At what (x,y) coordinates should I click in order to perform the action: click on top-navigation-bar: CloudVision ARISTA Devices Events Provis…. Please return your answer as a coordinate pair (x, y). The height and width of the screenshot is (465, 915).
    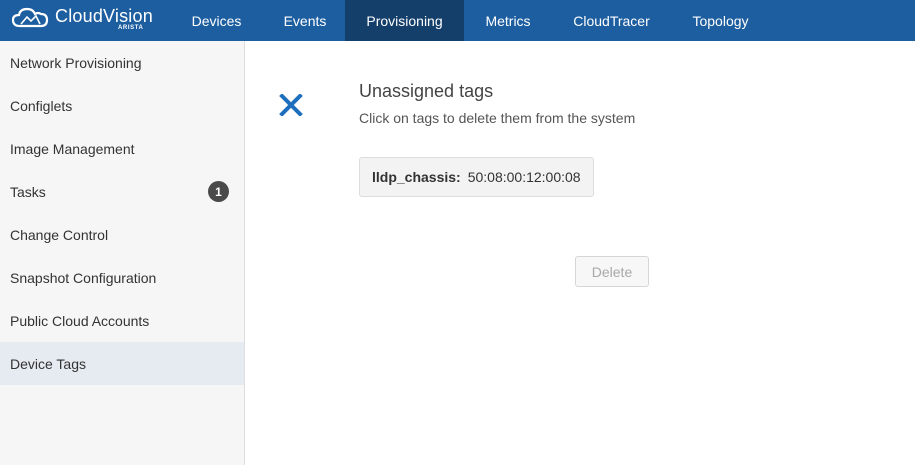
    Looking at the image, I should click on (457, 20).